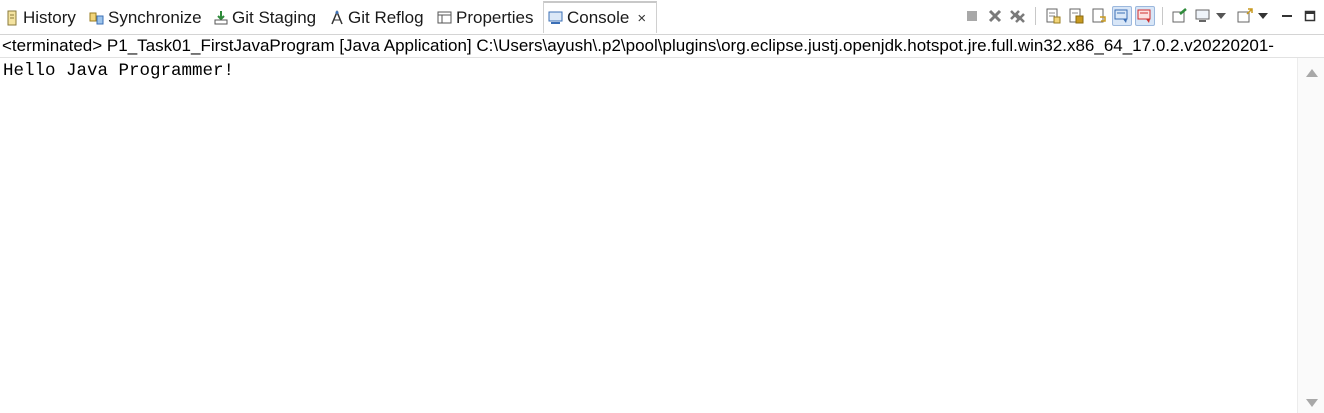 The height and width of the screenshot is (413, 1324). What do you see at coordinates (972, 16) in the screenshot?
I see `terminate-icon` at bounding box center [972, 16].